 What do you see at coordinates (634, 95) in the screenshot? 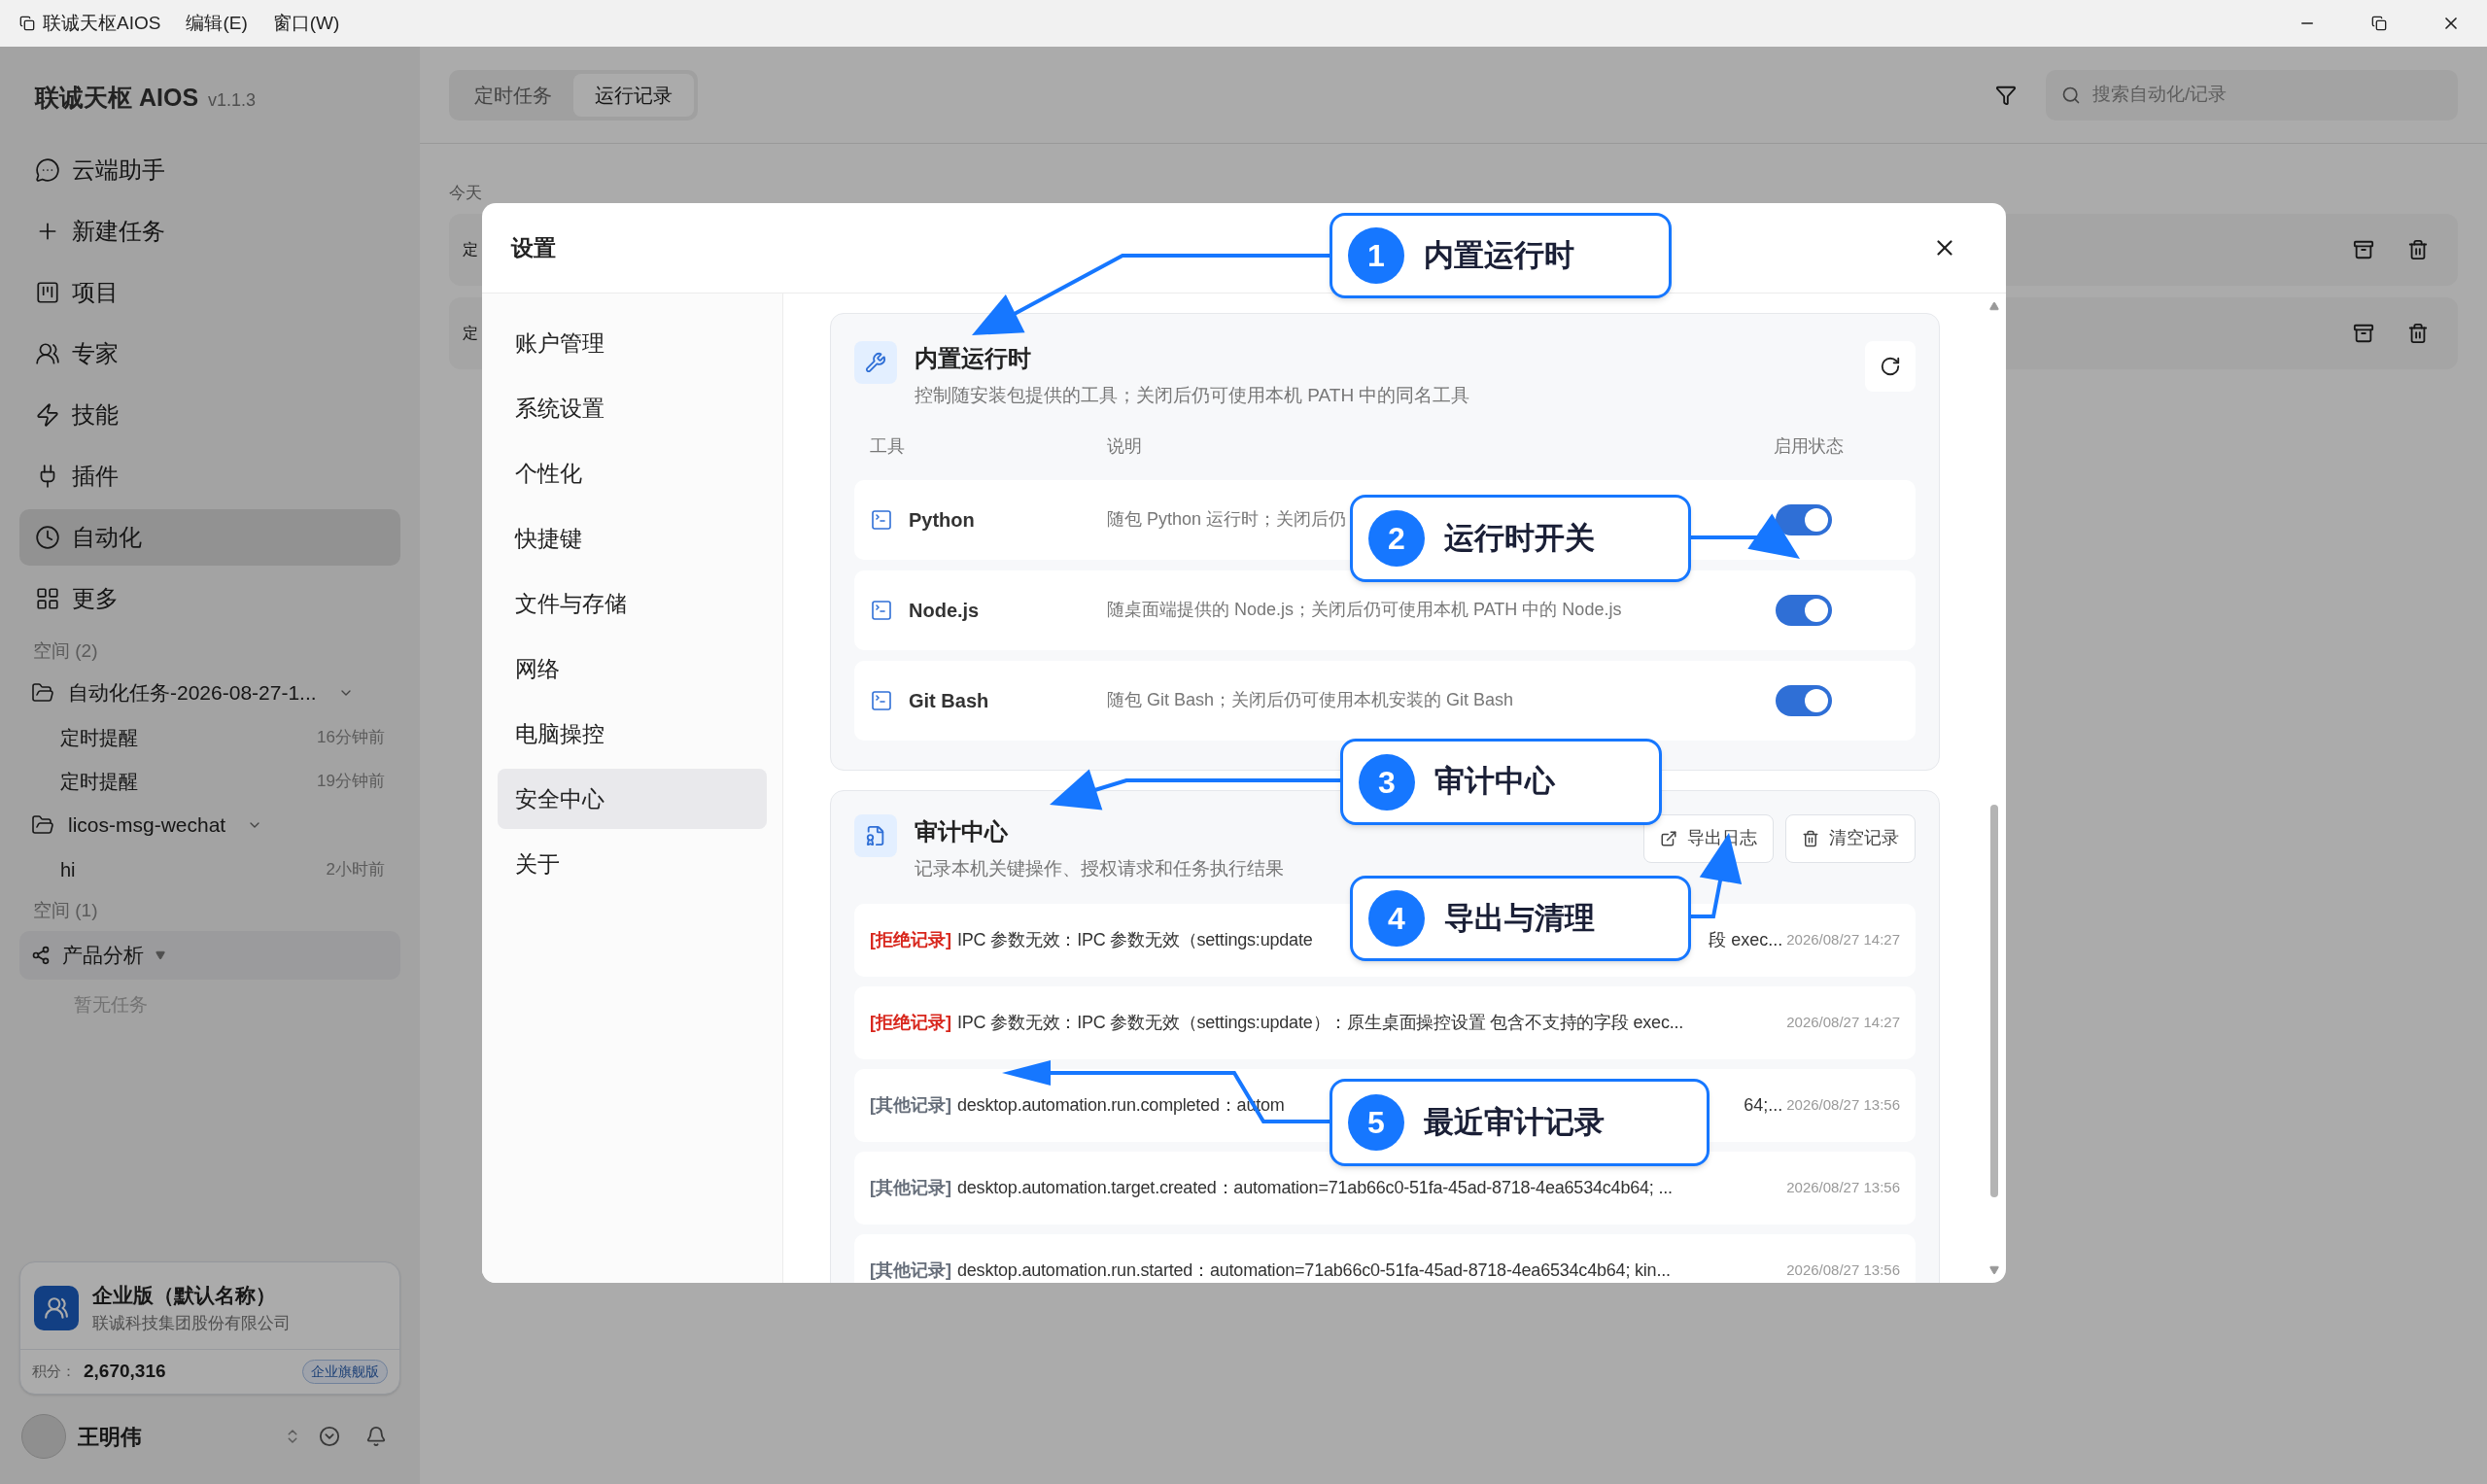
I see `tab: 运行记录` at bounding box center [634, 95].